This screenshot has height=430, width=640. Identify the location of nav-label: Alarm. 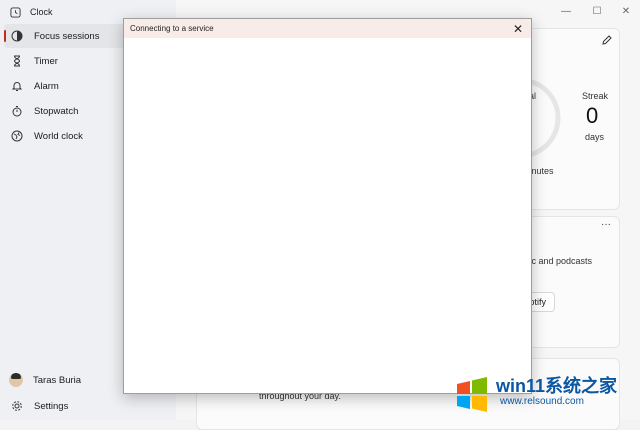
(46, 86).